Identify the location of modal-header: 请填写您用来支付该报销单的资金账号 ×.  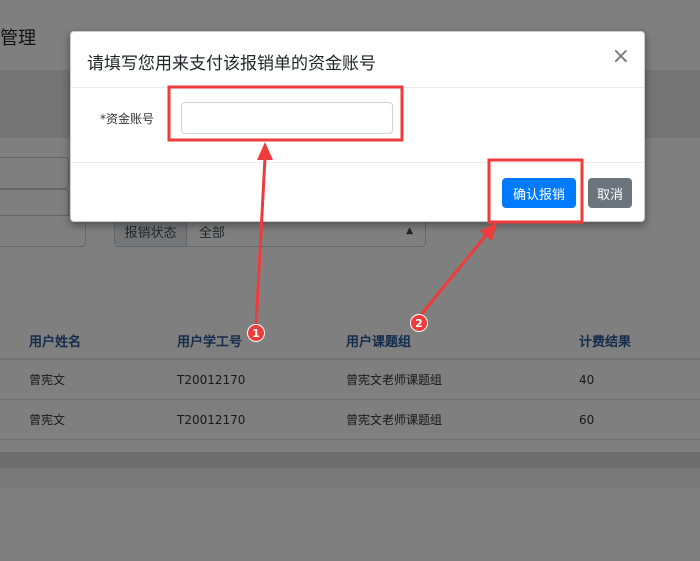
(357, 60).